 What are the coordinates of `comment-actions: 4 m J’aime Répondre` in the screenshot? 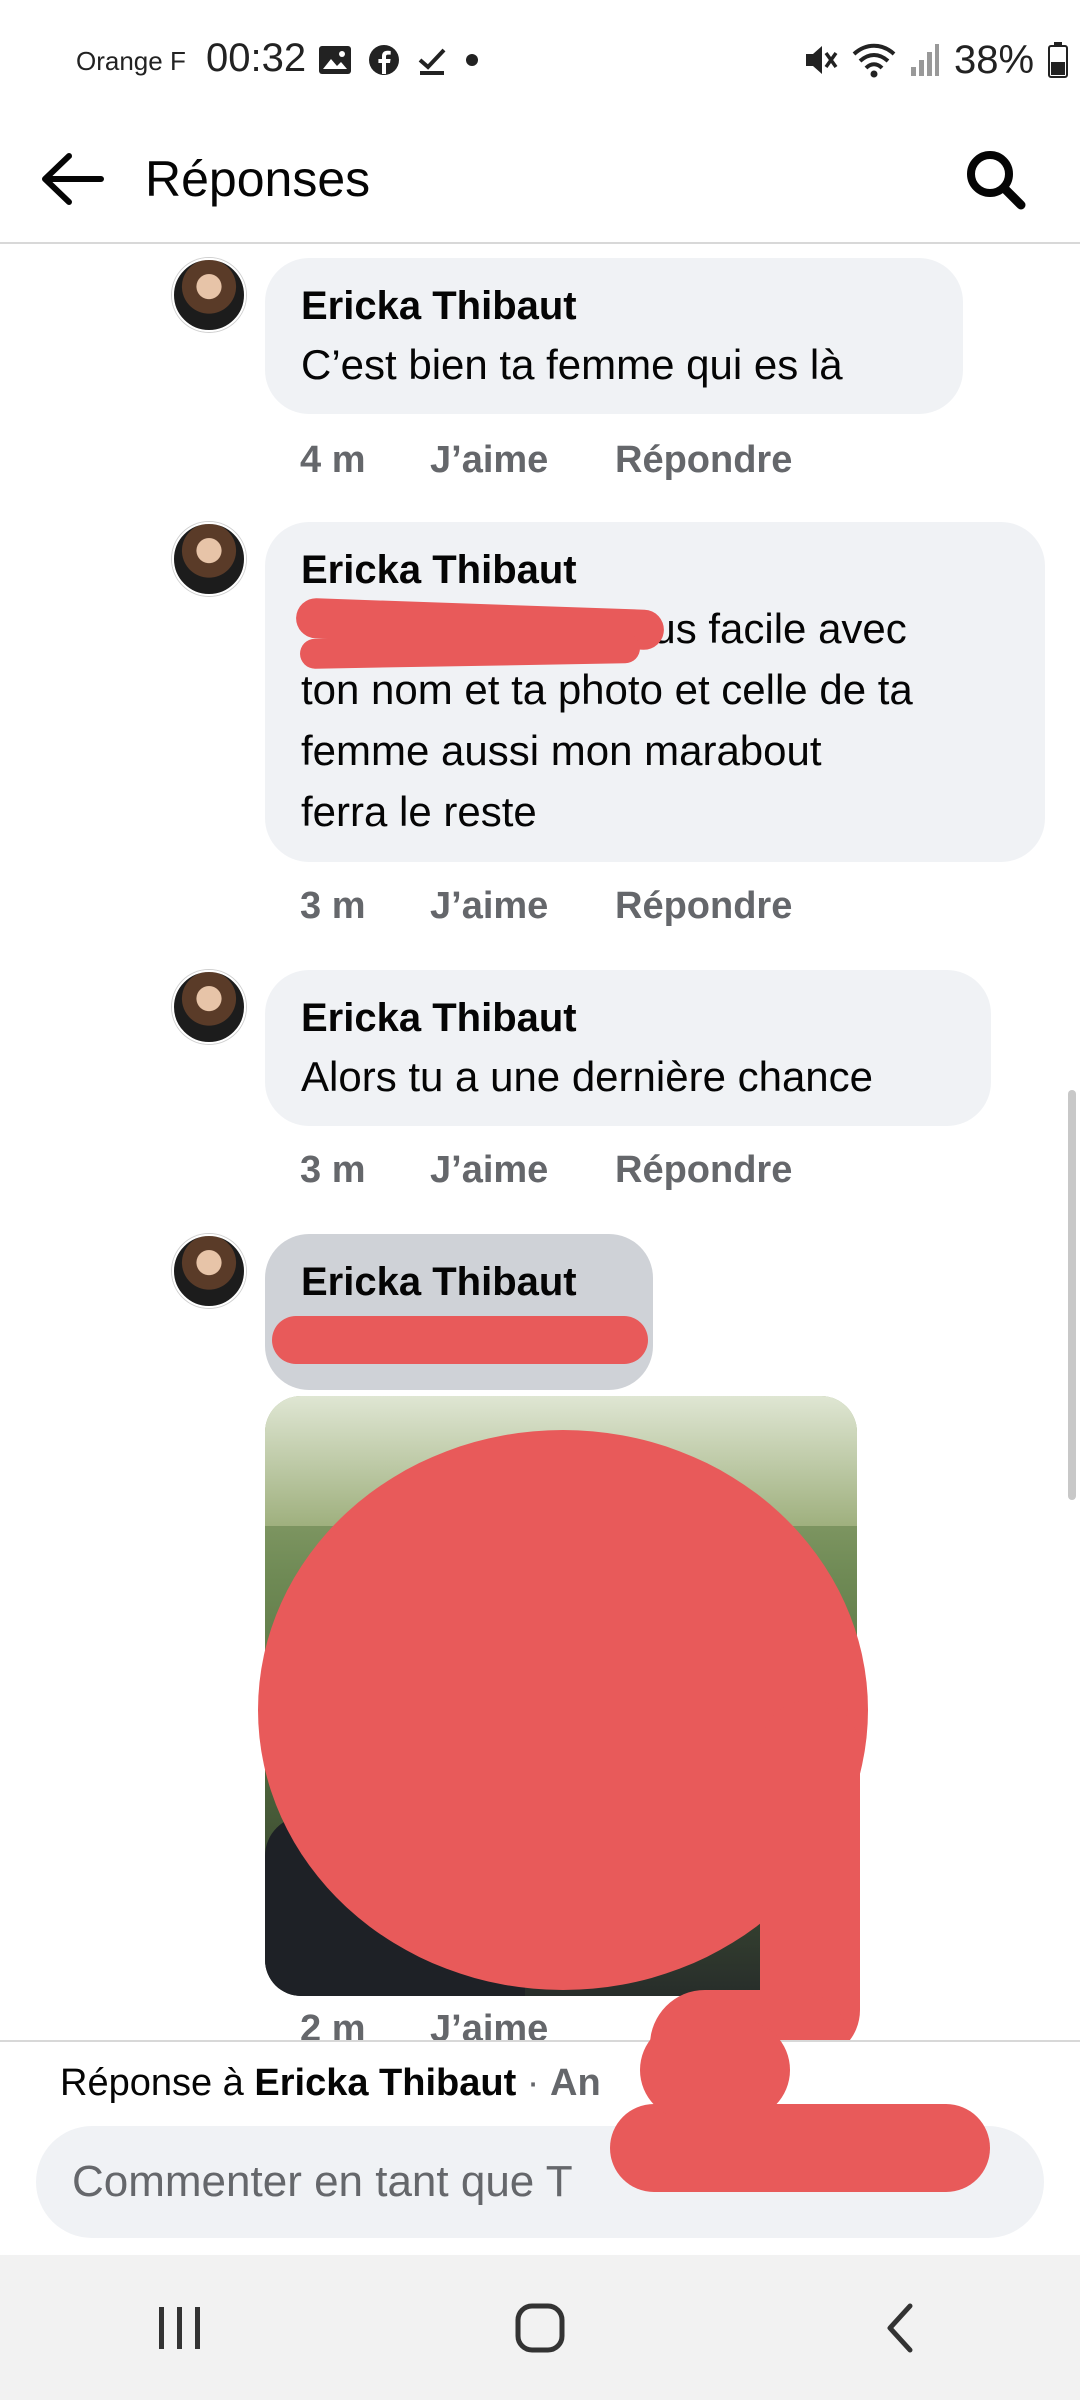 It's located at (546, 460).